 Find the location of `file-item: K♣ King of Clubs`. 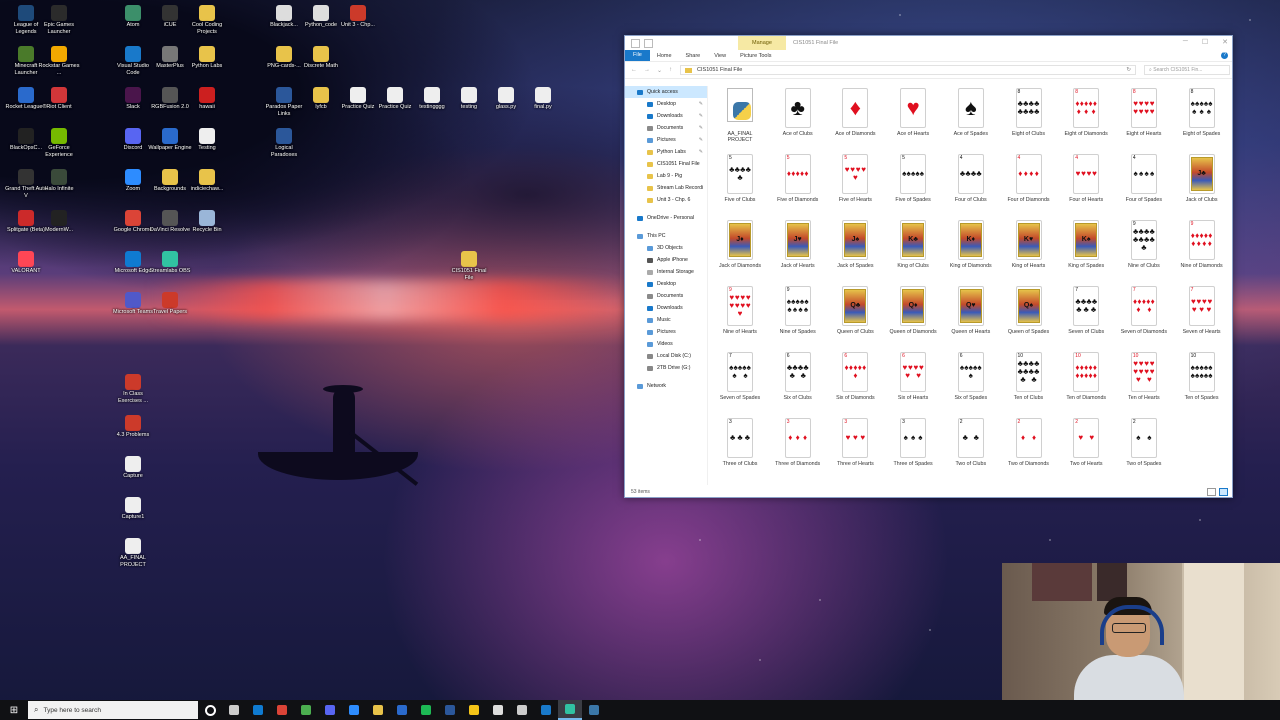

file-item: K♣ King of Clubs is located at coordinates (913, 244).